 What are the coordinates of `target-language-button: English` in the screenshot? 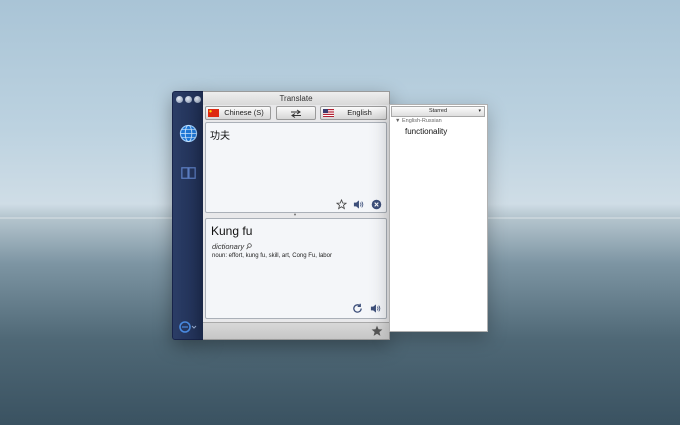 It's located at (353, 113).